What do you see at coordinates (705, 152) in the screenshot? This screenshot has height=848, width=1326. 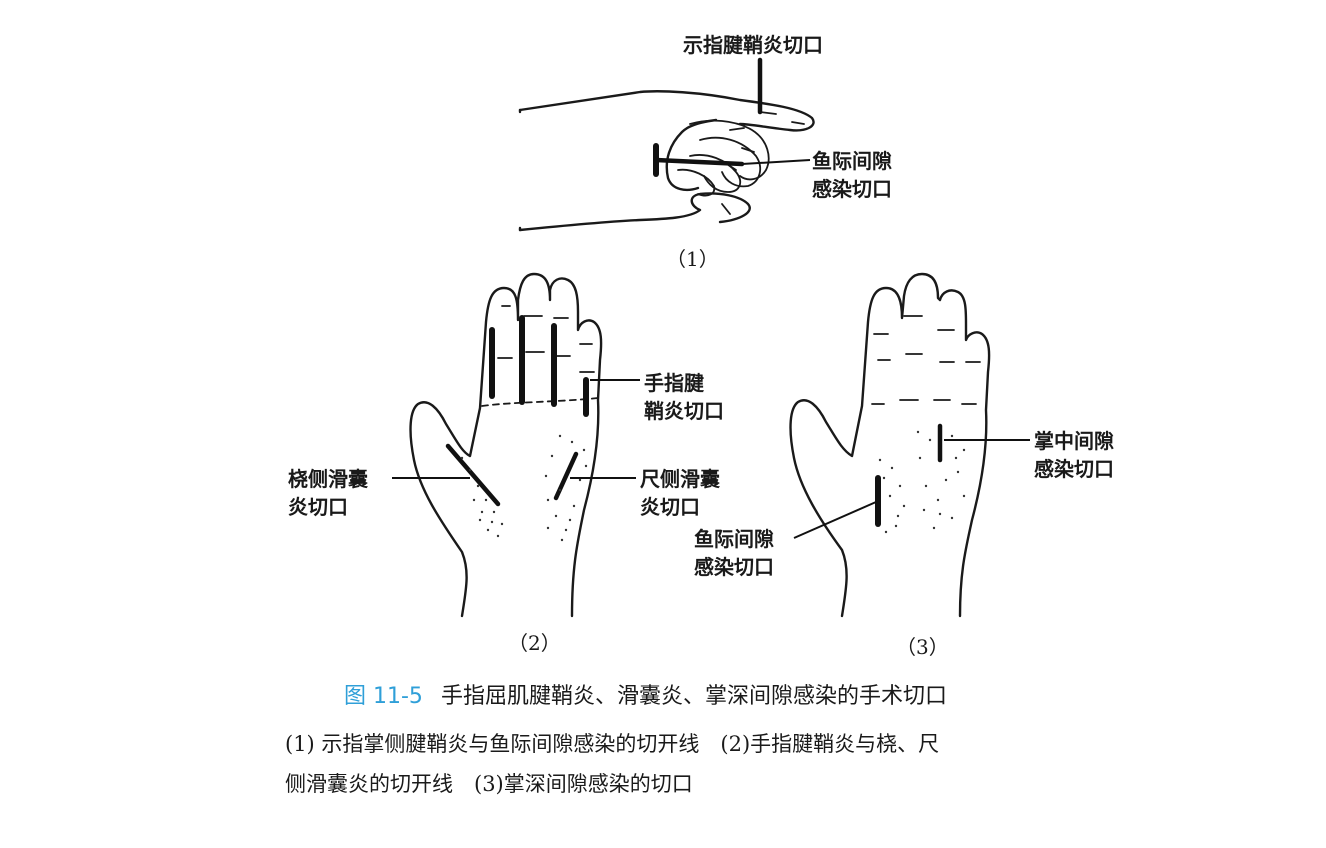 I see `panel-1-side-hand: 示指腱鞘炎切口 鱼际间隙 感染切口 （1）` at bounding box center [705, 152].